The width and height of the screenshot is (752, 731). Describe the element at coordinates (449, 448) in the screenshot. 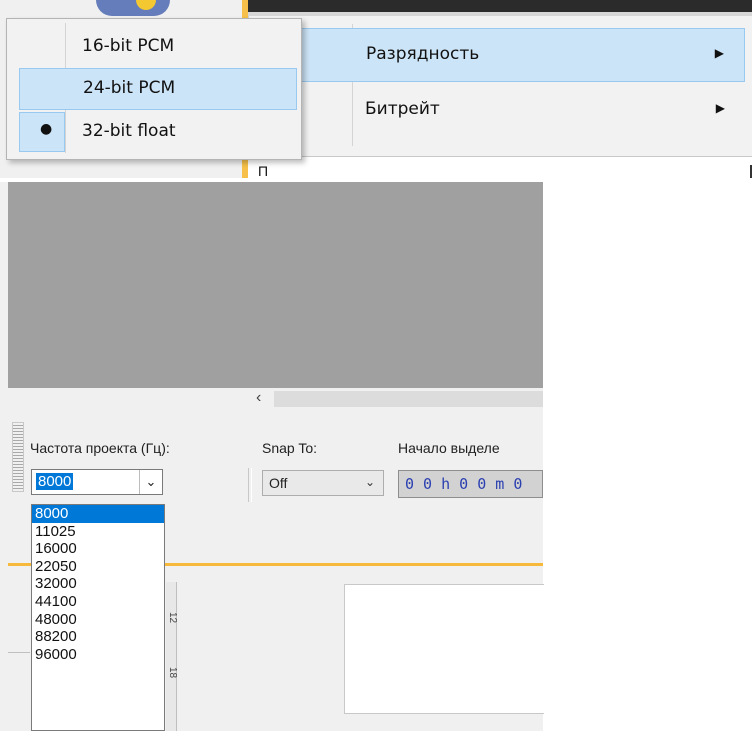

I see `selection-start-label: Начало выделе` at that location.